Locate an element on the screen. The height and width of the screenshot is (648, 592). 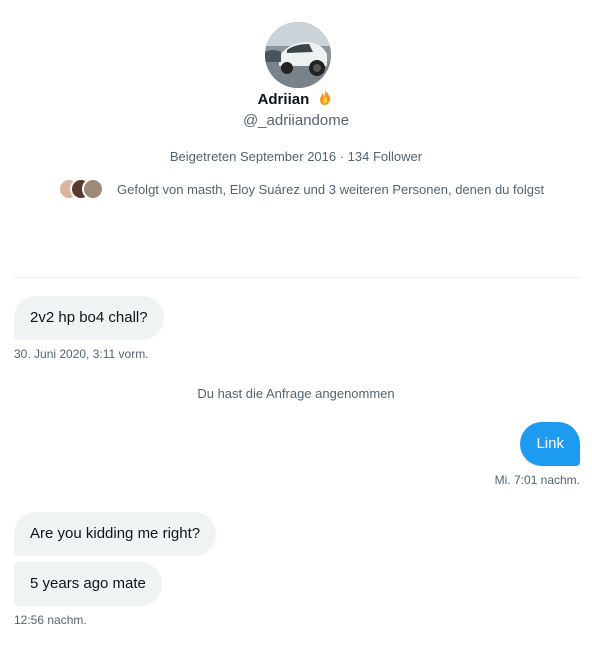
profile-name: Adriian is located at coordinates (284, 99).